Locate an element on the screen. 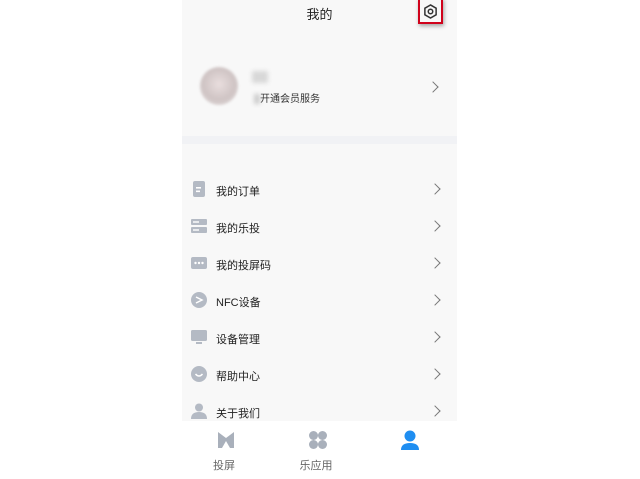  order-icon is located at coordinates (199, 189).